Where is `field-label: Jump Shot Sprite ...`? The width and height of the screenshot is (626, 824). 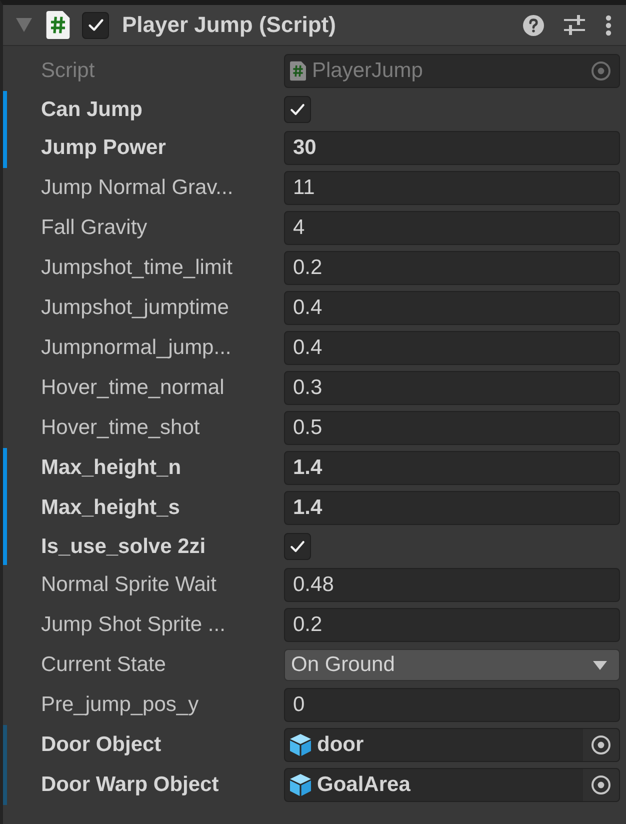
field-label: Jump Shot Sprite ... is located at coordinates (133, 625).